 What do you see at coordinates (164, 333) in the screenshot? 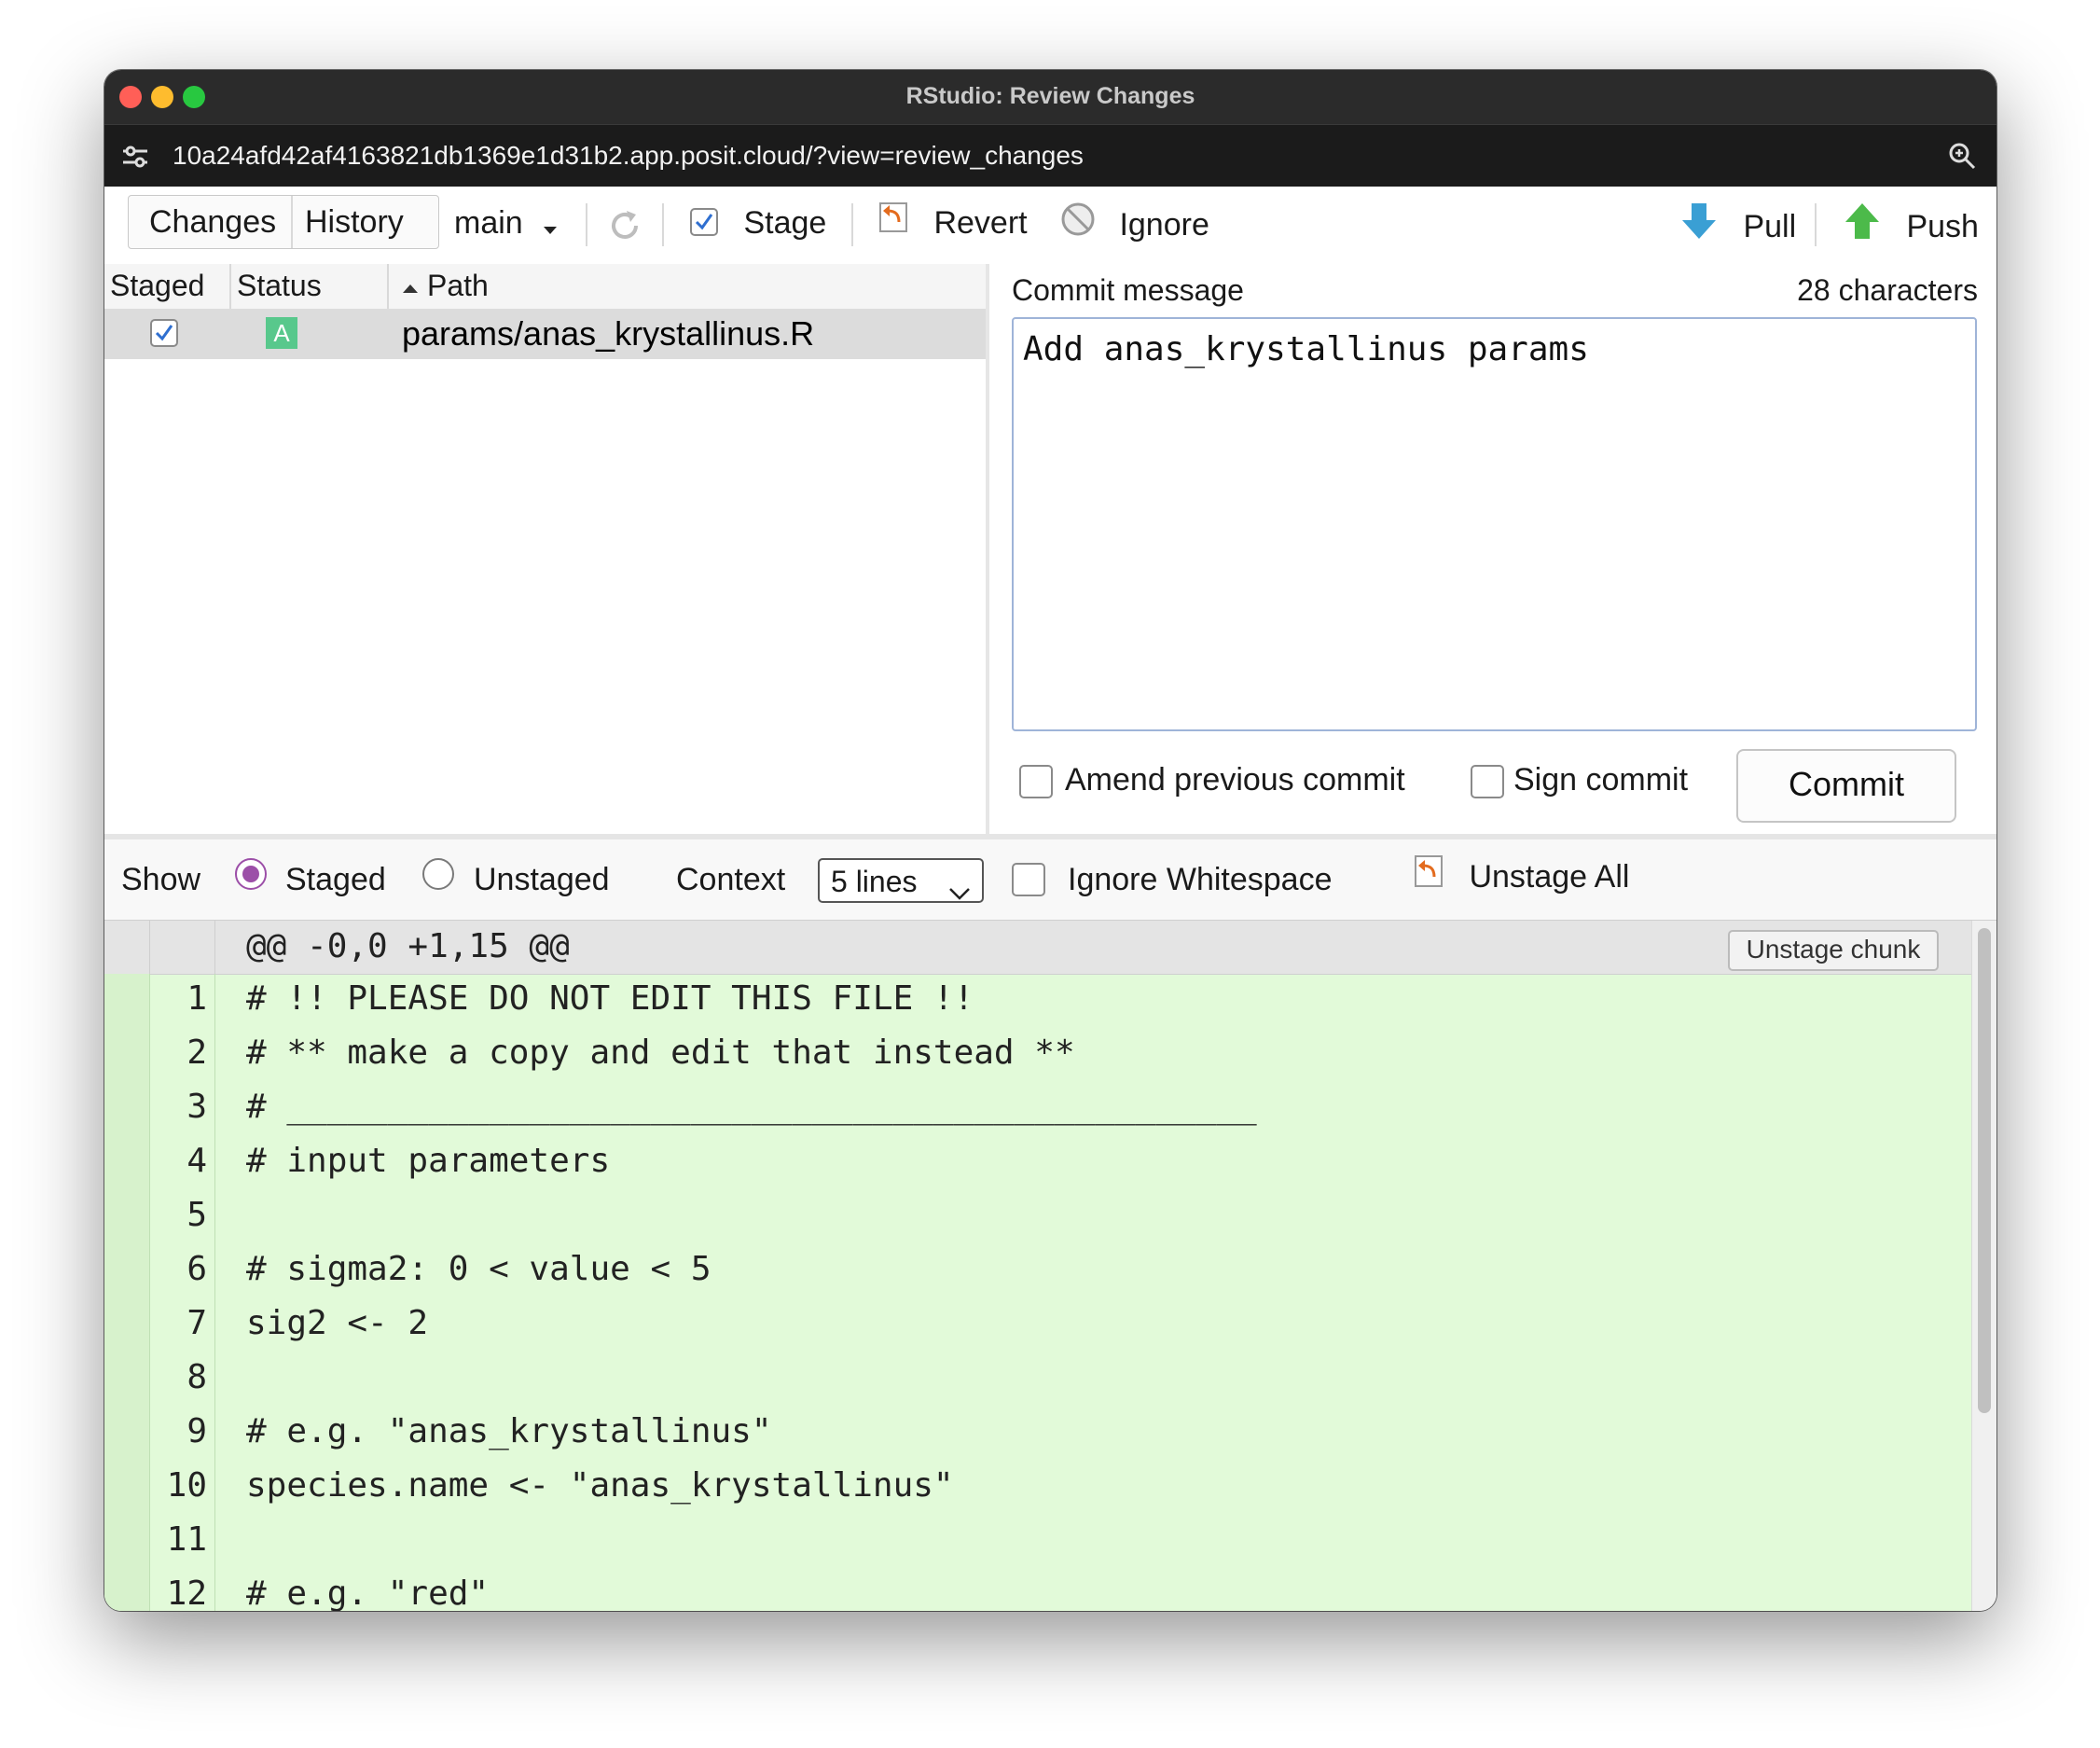
I see `staged-checkbox` at bounding box center [164, 333].